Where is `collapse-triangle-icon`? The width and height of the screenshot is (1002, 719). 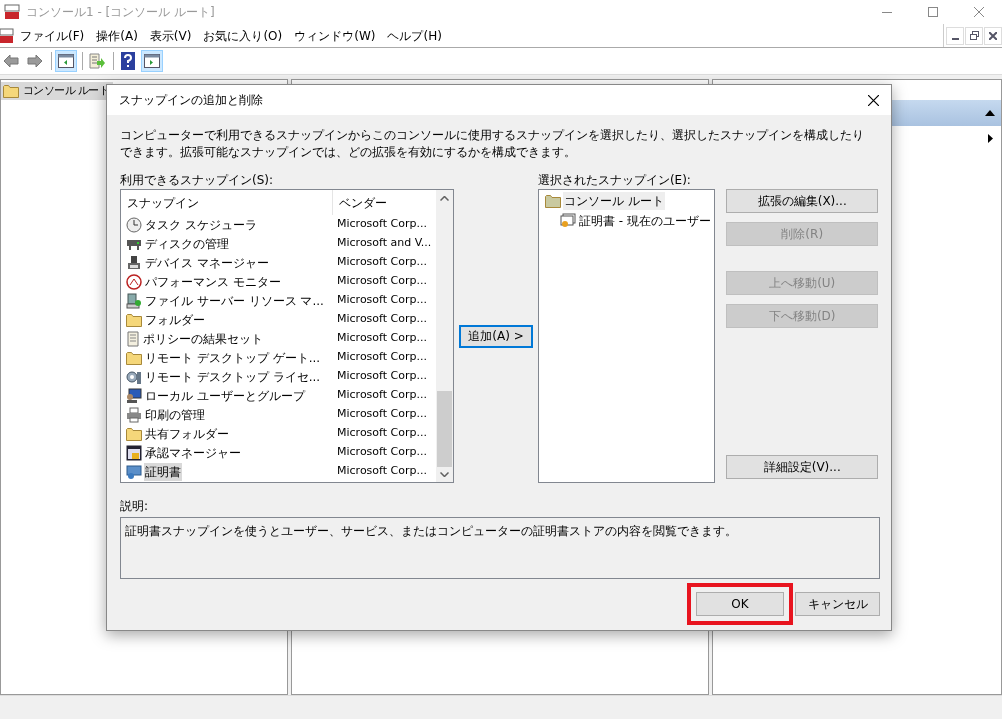 collapse-triangle-icon is located at coordinates (990, 113).